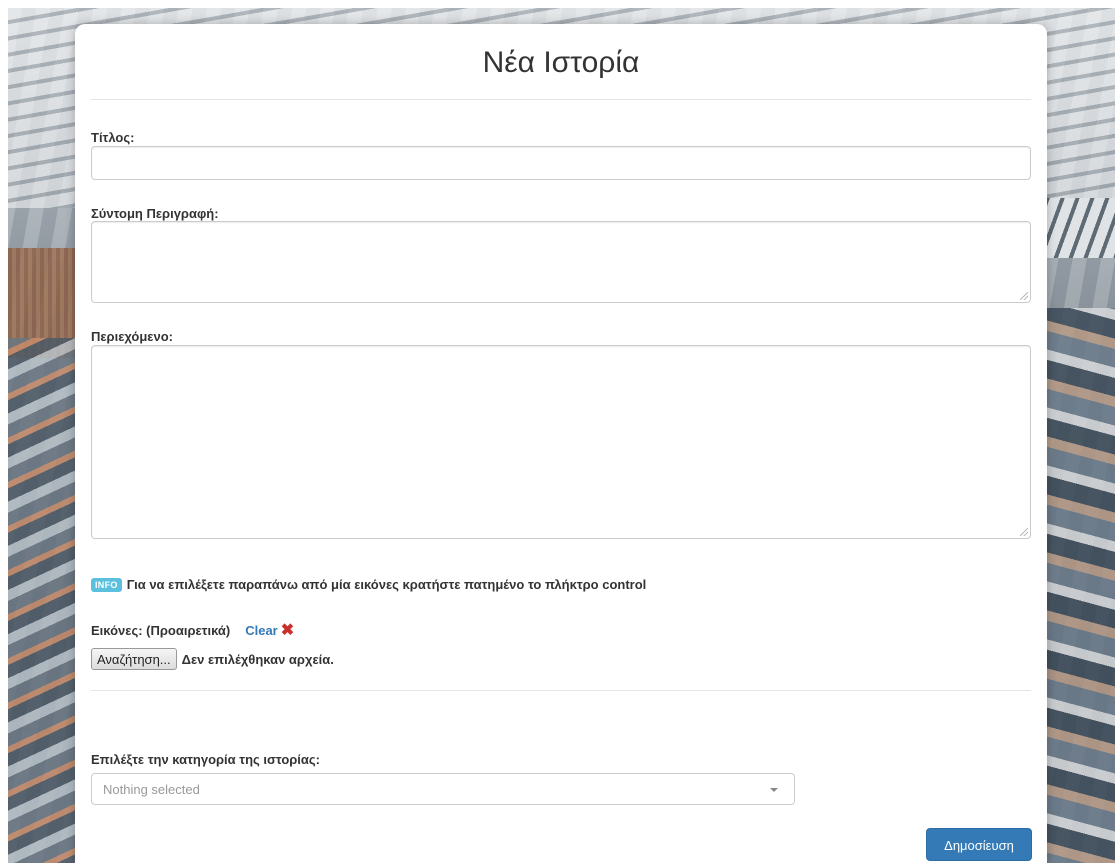  I want to click on file-status-text: Δεν επιλέχθηκαν αρχεία., so click(257, 659).